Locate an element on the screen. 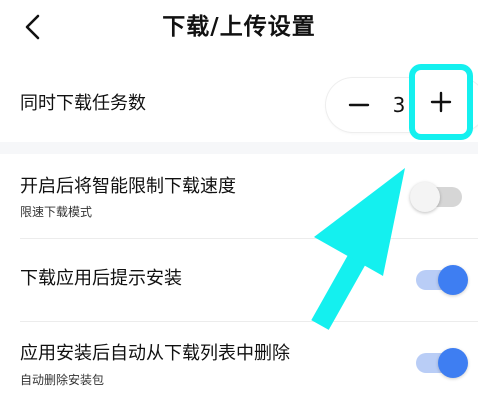 This screenshot has height=401, width=478. plus-icon is located at coordinates (441, 102).